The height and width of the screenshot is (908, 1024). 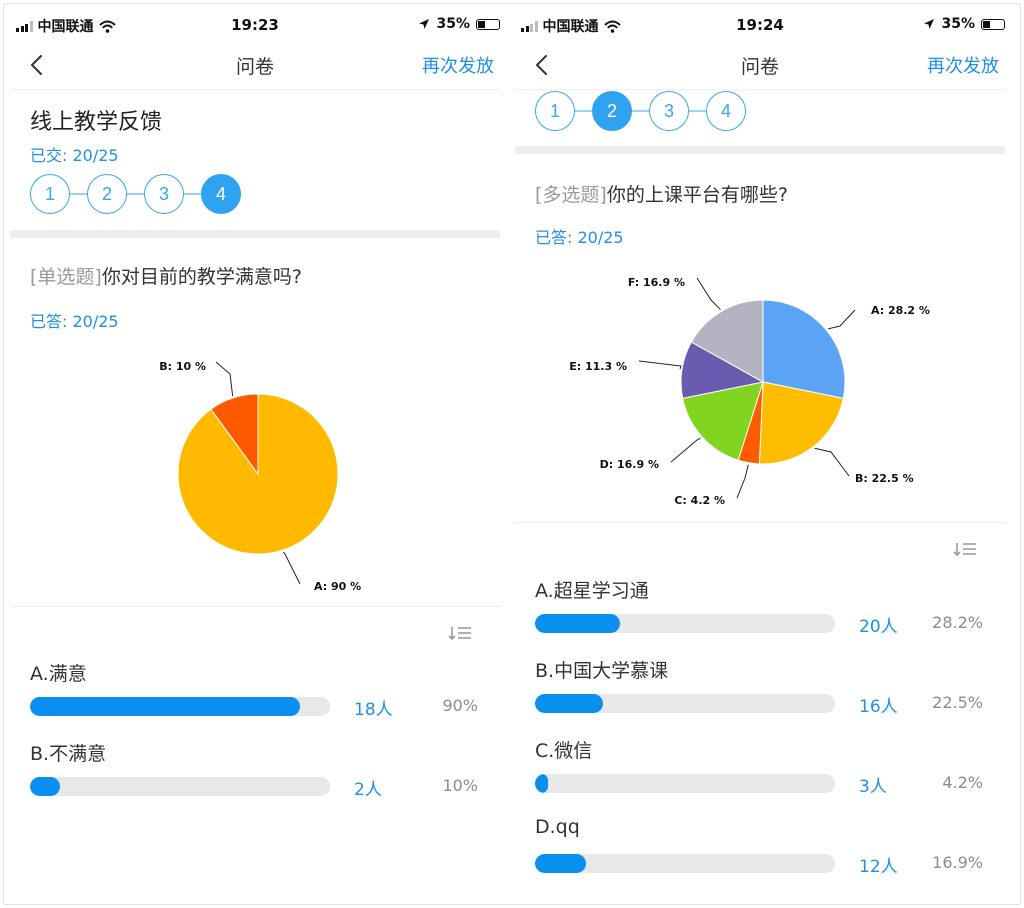 I want to click on option-count: 16人, so click(x=878, y=707).